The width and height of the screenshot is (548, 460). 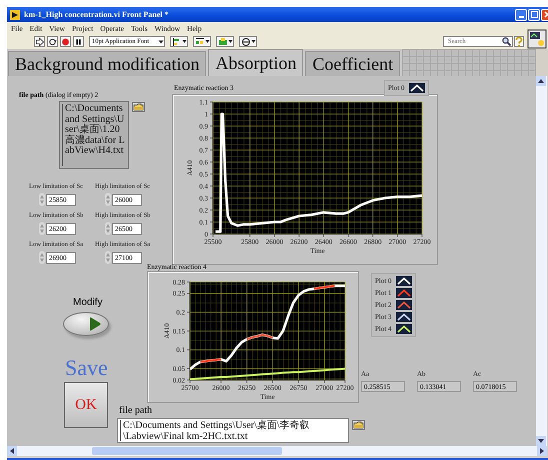 I want to click on reorder-icon, so click(x=245, y=41).